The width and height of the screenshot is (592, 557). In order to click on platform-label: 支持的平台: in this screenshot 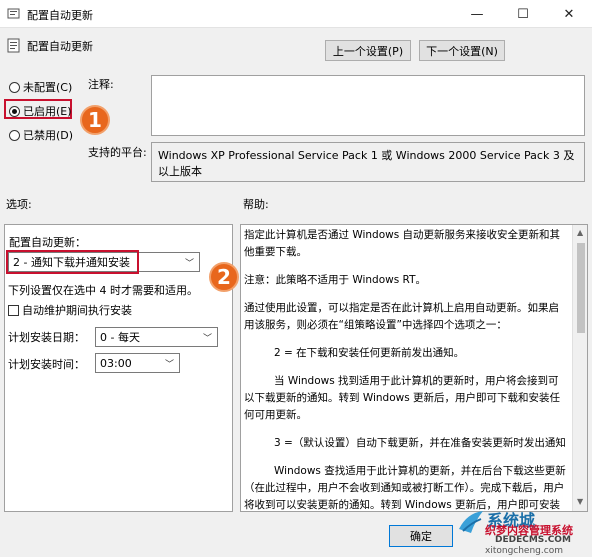, I will do `click(117, 152)`.